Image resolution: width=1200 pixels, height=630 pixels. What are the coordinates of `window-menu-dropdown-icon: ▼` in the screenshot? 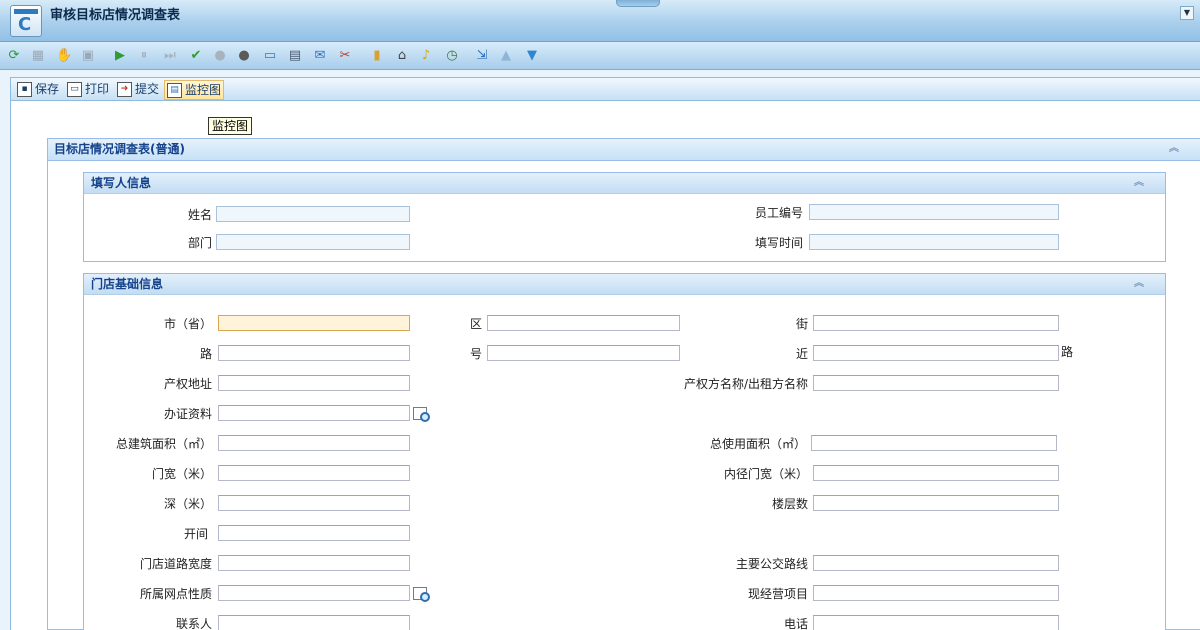 It's located at (1187, 13).